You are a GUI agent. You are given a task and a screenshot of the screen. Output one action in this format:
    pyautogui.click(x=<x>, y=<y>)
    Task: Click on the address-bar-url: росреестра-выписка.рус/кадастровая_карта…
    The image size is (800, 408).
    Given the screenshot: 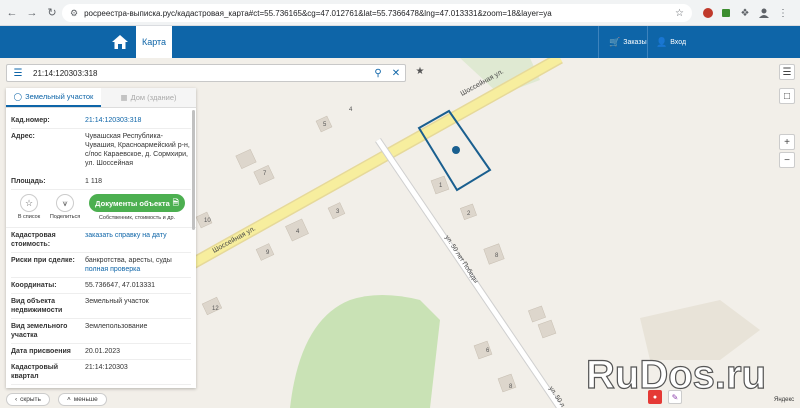 What is the action you would take?
    pyautogui.click(x=318, y=13)
    